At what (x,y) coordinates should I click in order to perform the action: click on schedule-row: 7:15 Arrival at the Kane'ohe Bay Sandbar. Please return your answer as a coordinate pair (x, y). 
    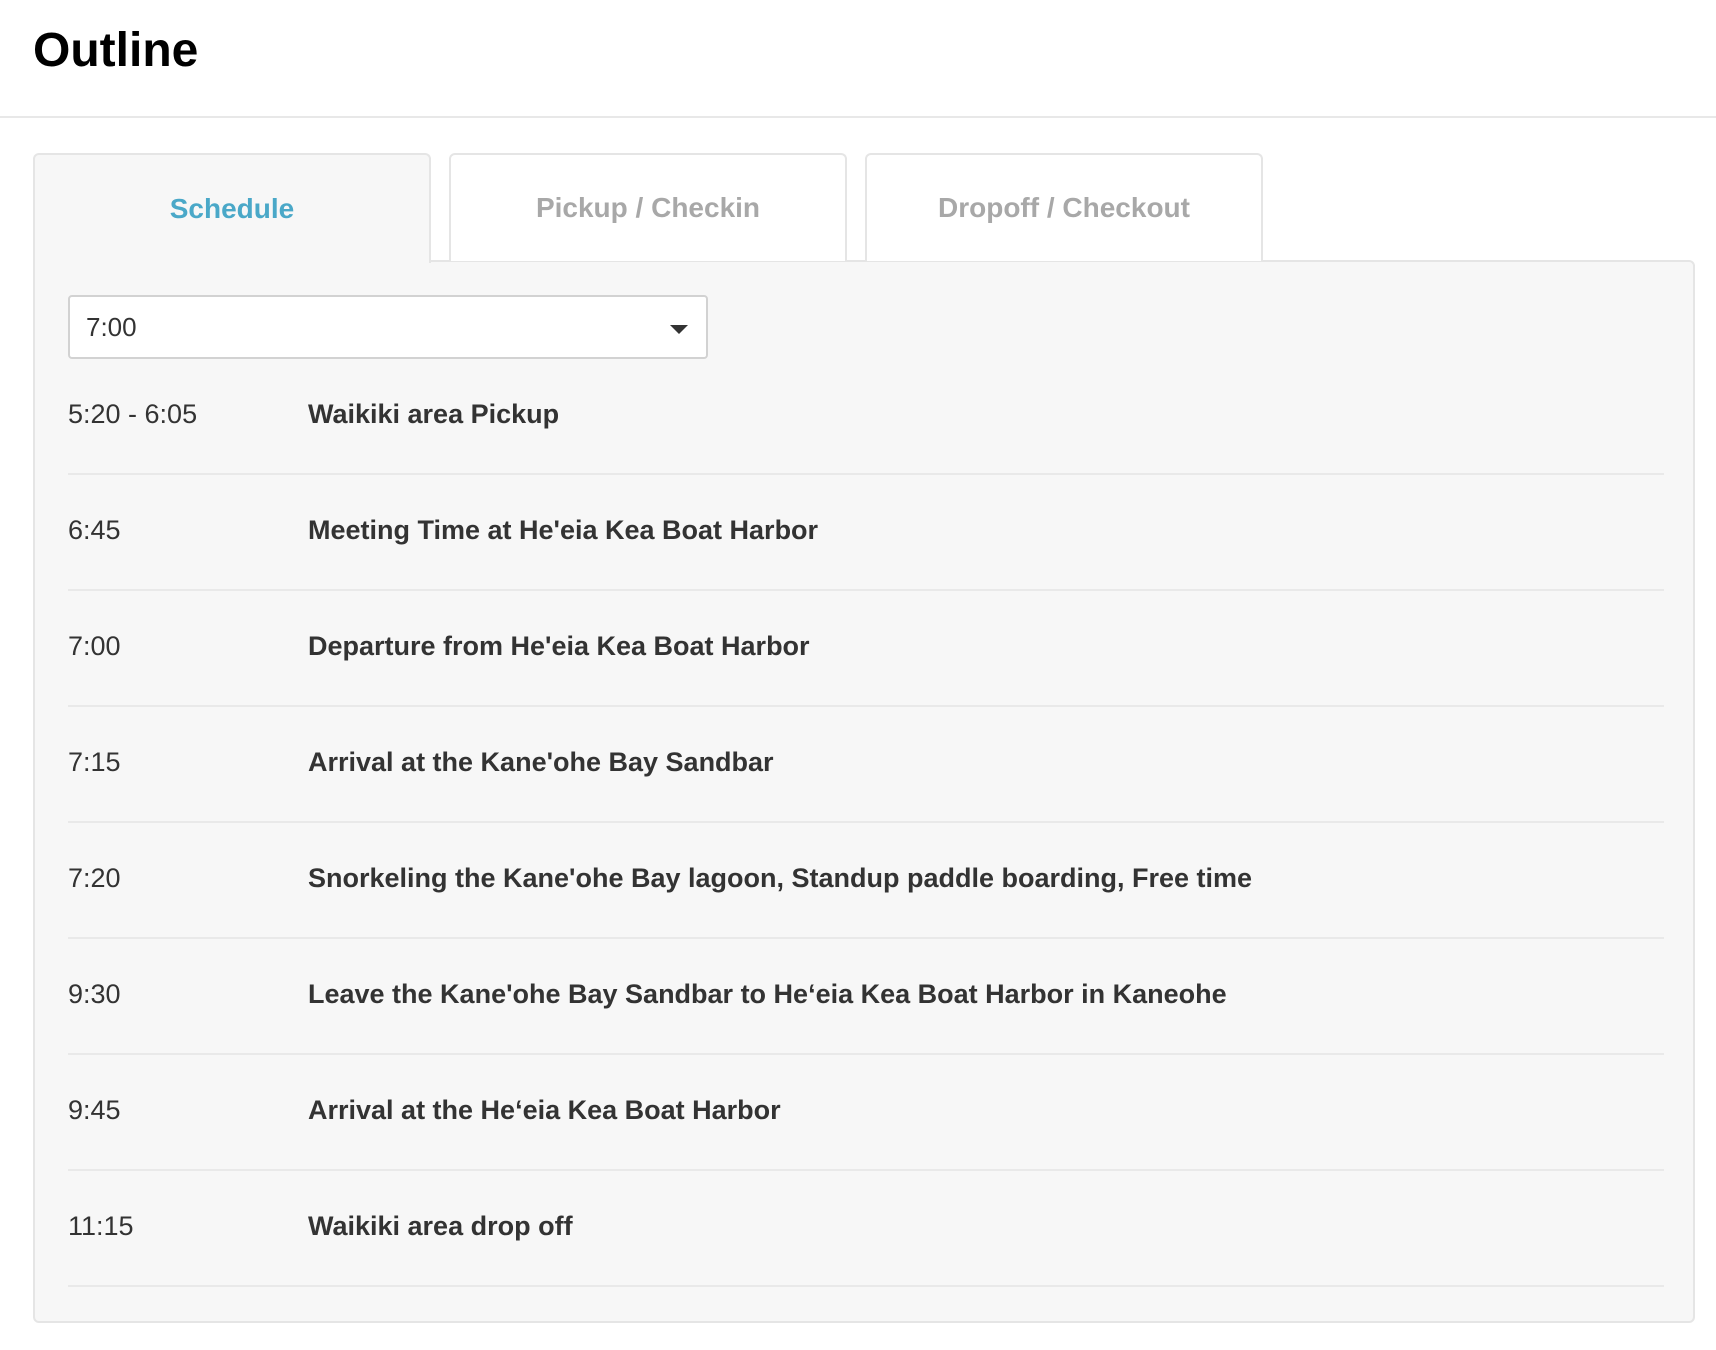
    Looking at the image, I should click on (866, 765).